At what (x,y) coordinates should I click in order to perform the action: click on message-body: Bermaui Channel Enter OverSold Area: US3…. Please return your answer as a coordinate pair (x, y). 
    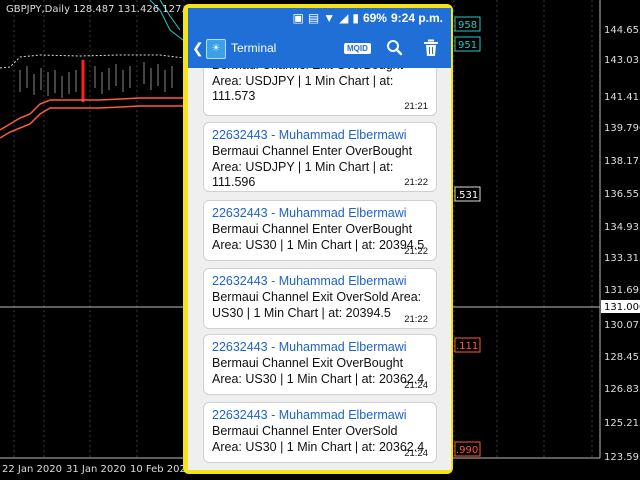
    Looking at the image, I should click on (318, 439).